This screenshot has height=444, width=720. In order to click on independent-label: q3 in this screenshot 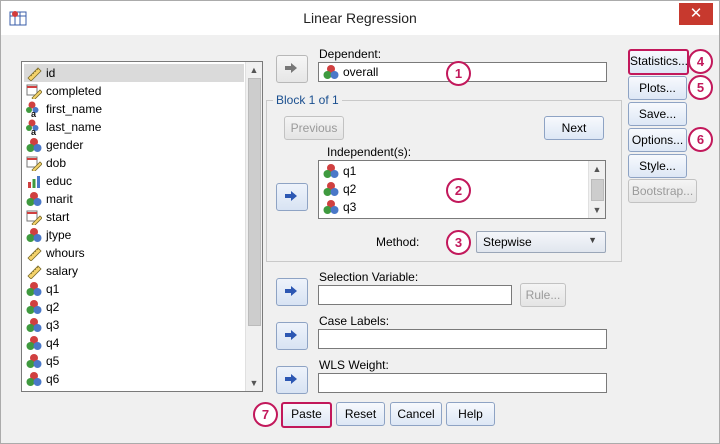, I will do `click(350, 207)`.